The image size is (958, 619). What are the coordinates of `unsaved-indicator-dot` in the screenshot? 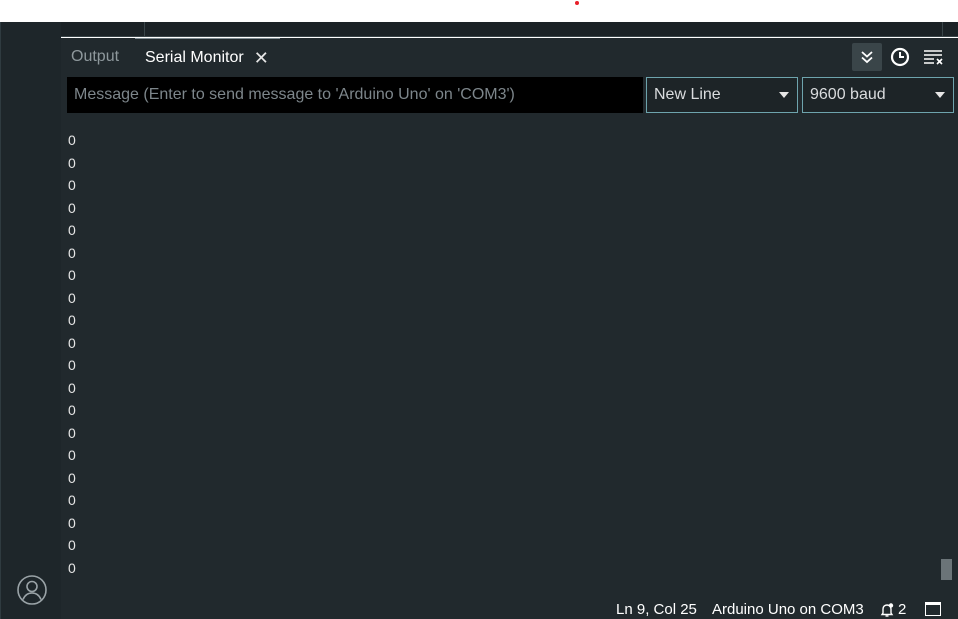 It's located at (577, 3).